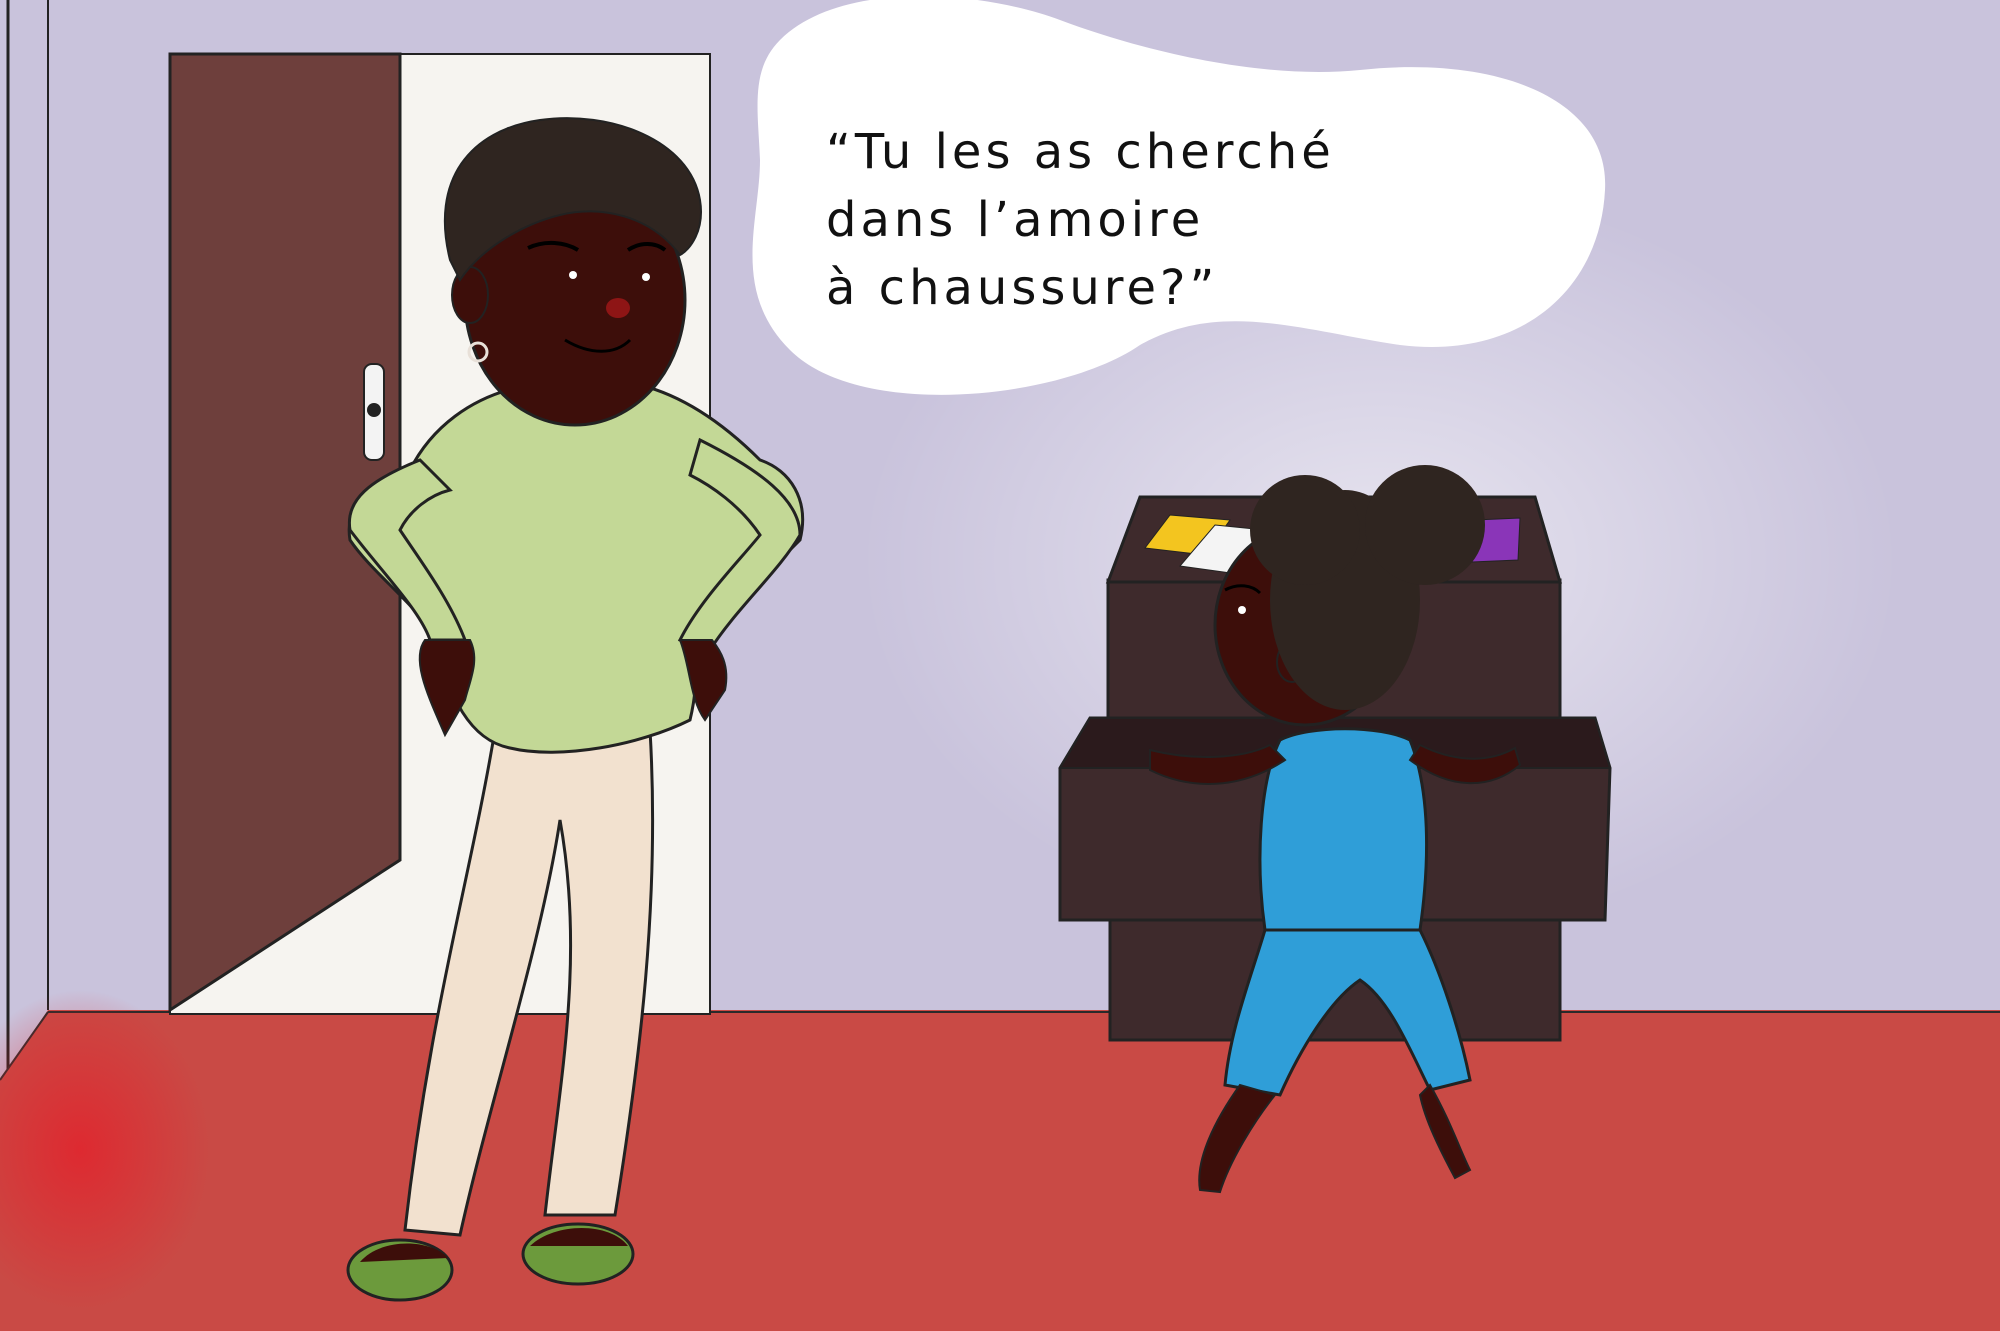  Describe the element at coordinates (1242, 610) in the screenshot. I see `child-eye` at that location.